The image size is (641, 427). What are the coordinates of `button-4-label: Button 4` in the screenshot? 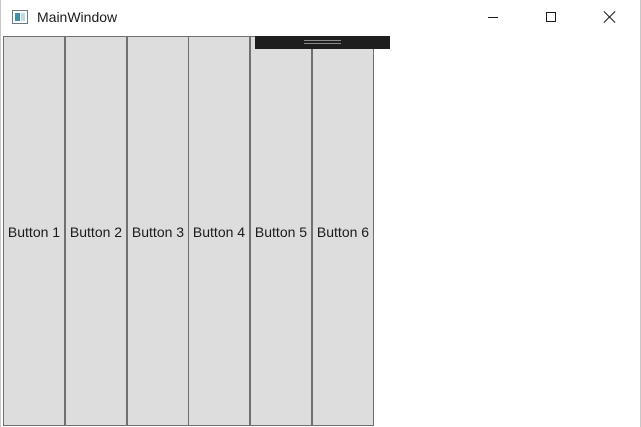 It's located at (219, 232).